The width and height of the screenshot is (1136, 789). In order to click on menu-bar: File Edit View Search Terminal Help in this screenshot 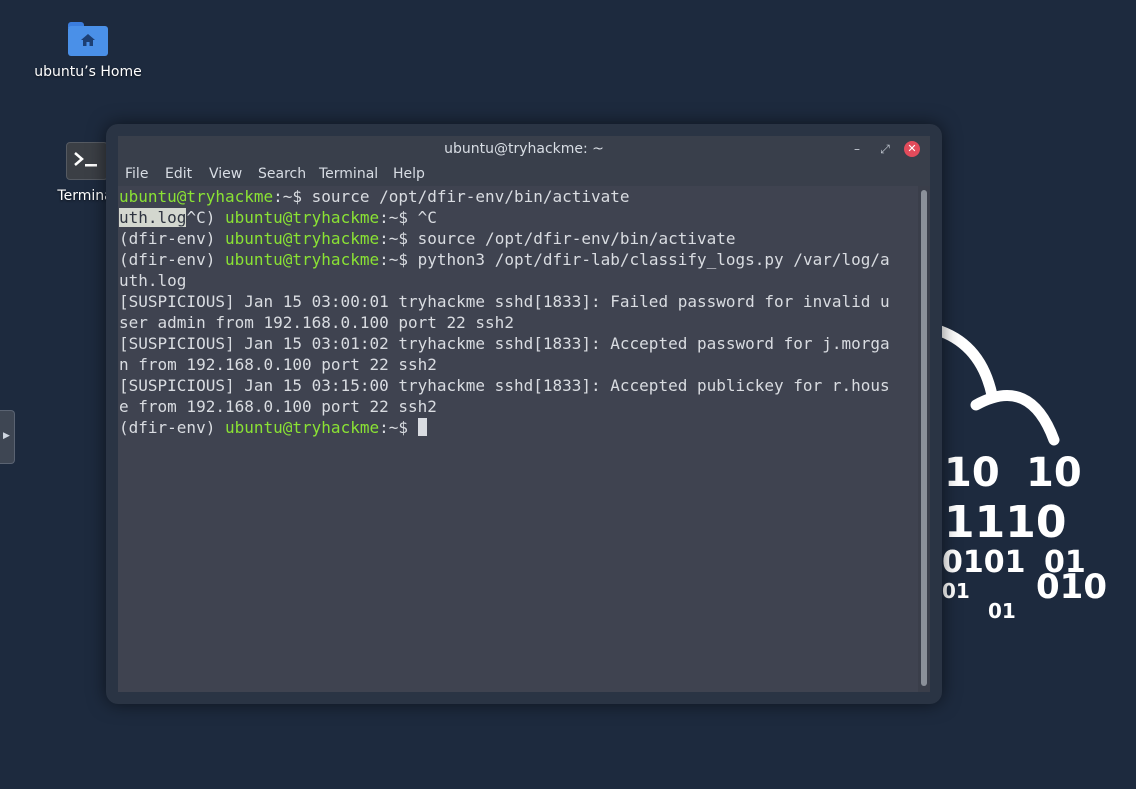, I will do `click(524, 174)`.